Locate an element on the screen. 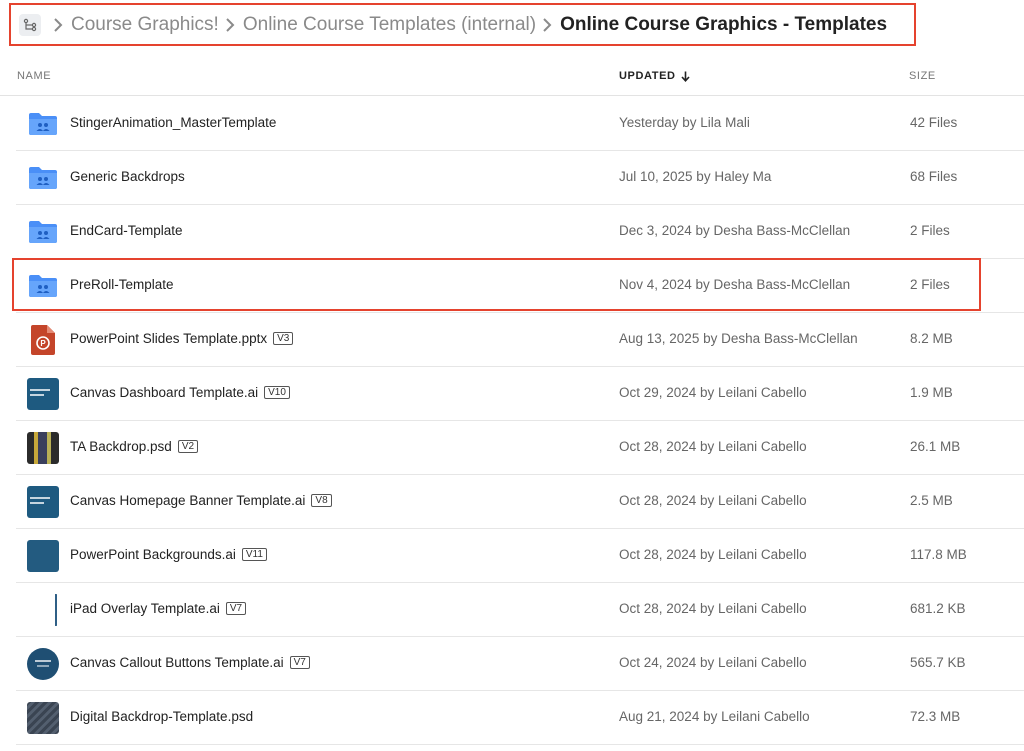  version-badge: V2 is located at coordinates (188, 446).